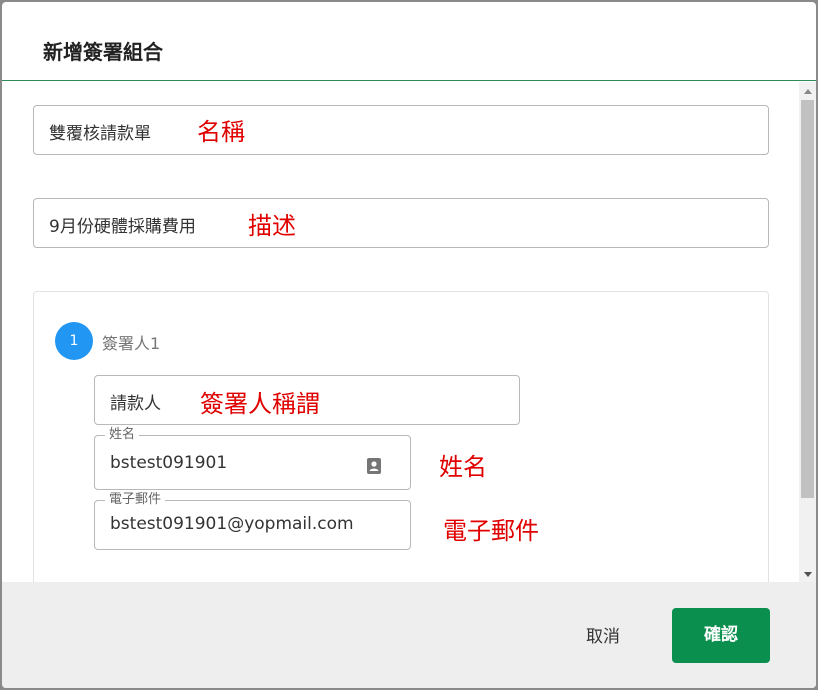  I want to click on group-description-annotation: 描述, so click(272, 226).